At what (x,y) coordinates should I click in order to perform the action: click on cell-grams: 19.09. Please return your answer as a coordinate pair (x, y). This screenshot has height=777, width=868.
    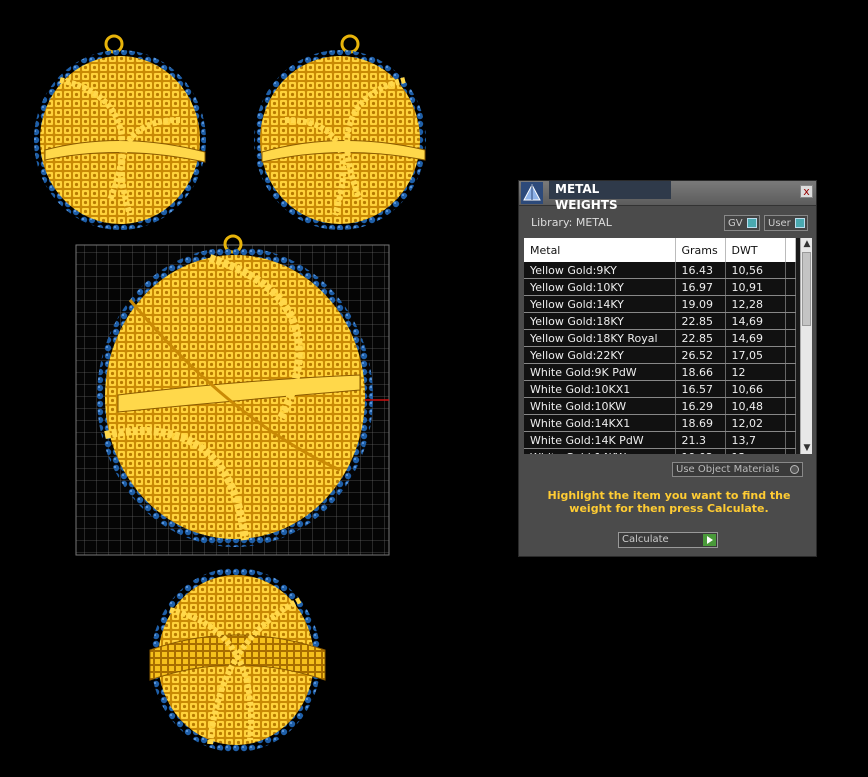
    Looking at the image, I should click on (700, 304).